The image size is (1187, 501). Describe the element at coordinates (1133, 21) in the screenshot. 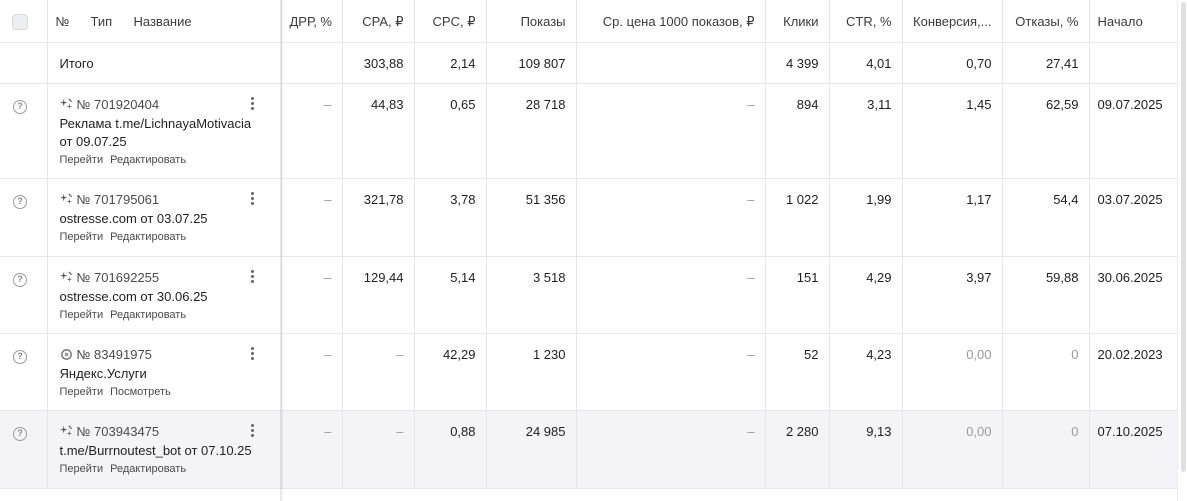

I see `header-start: Начало` at that location.